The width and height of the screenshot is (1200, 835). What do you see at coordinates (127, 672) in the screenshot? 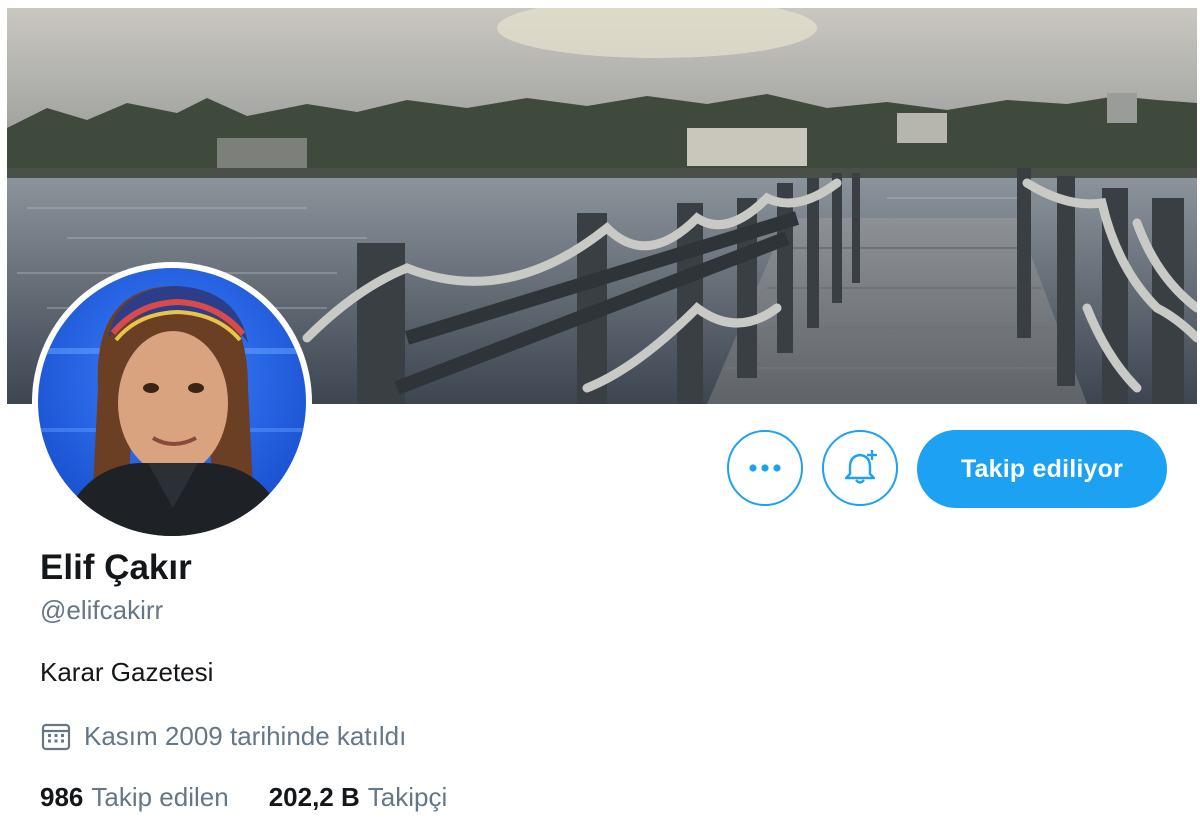
I see `profile-bio: Karar Gazetesi` at bounding box center [127, 672].